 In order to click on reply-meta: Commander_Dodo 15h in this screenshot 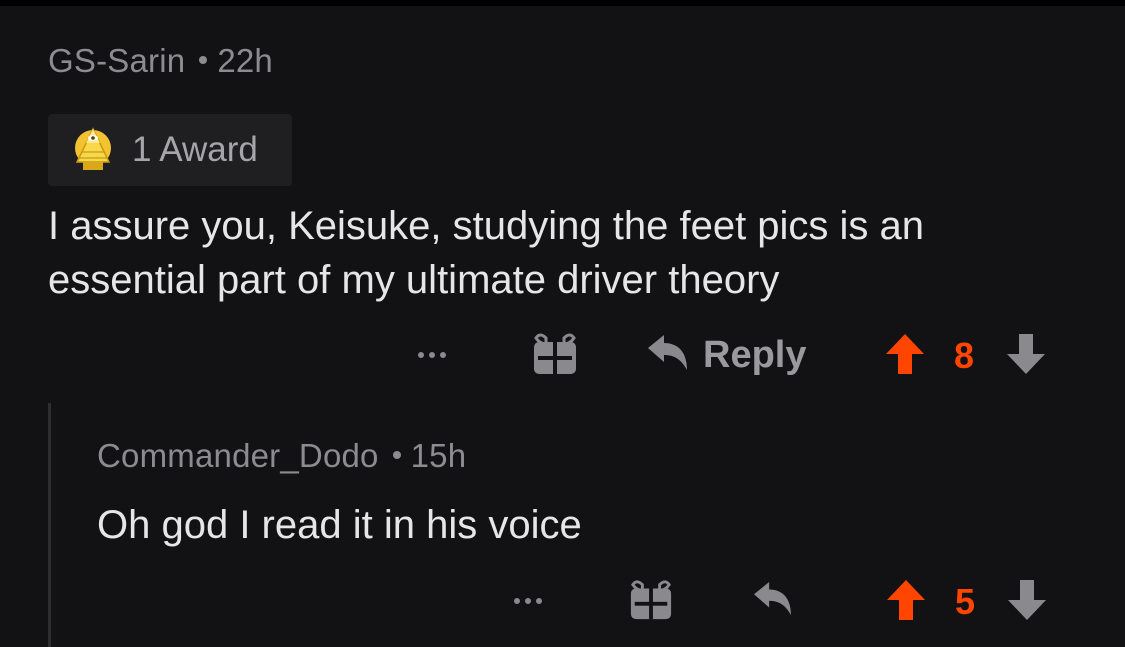, I will do `click(281, 456)`.